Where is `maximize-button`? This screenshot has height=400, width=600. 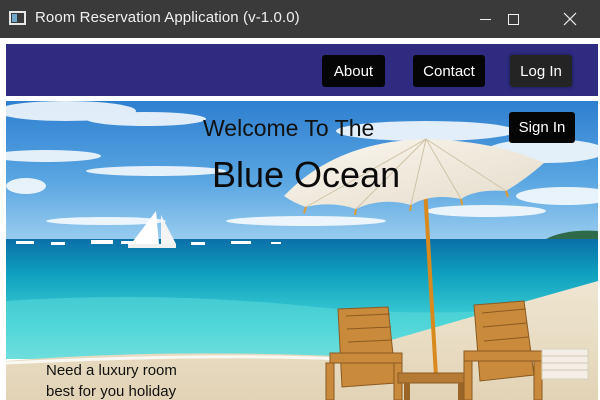
maximize-button is located at coordinates (513, 19).